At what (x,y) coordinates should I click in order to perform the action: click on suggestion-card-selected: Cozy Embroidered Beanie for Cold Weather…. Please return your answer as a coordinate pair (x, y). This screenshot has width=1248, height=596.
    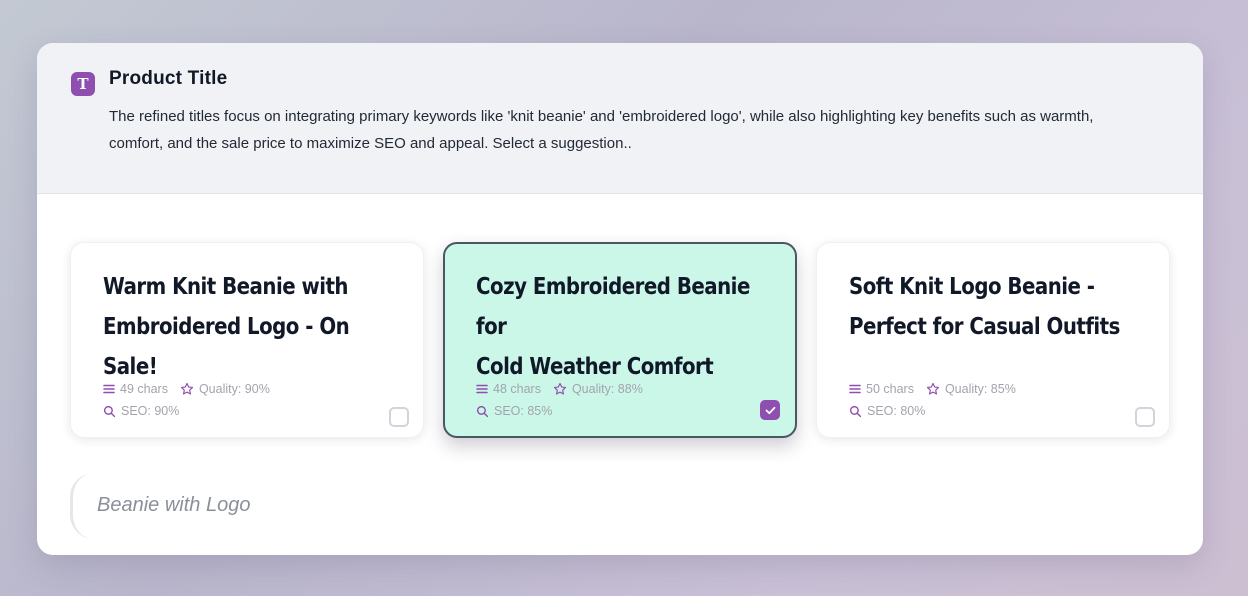
    Looking at the image, I should click on (620, 340).